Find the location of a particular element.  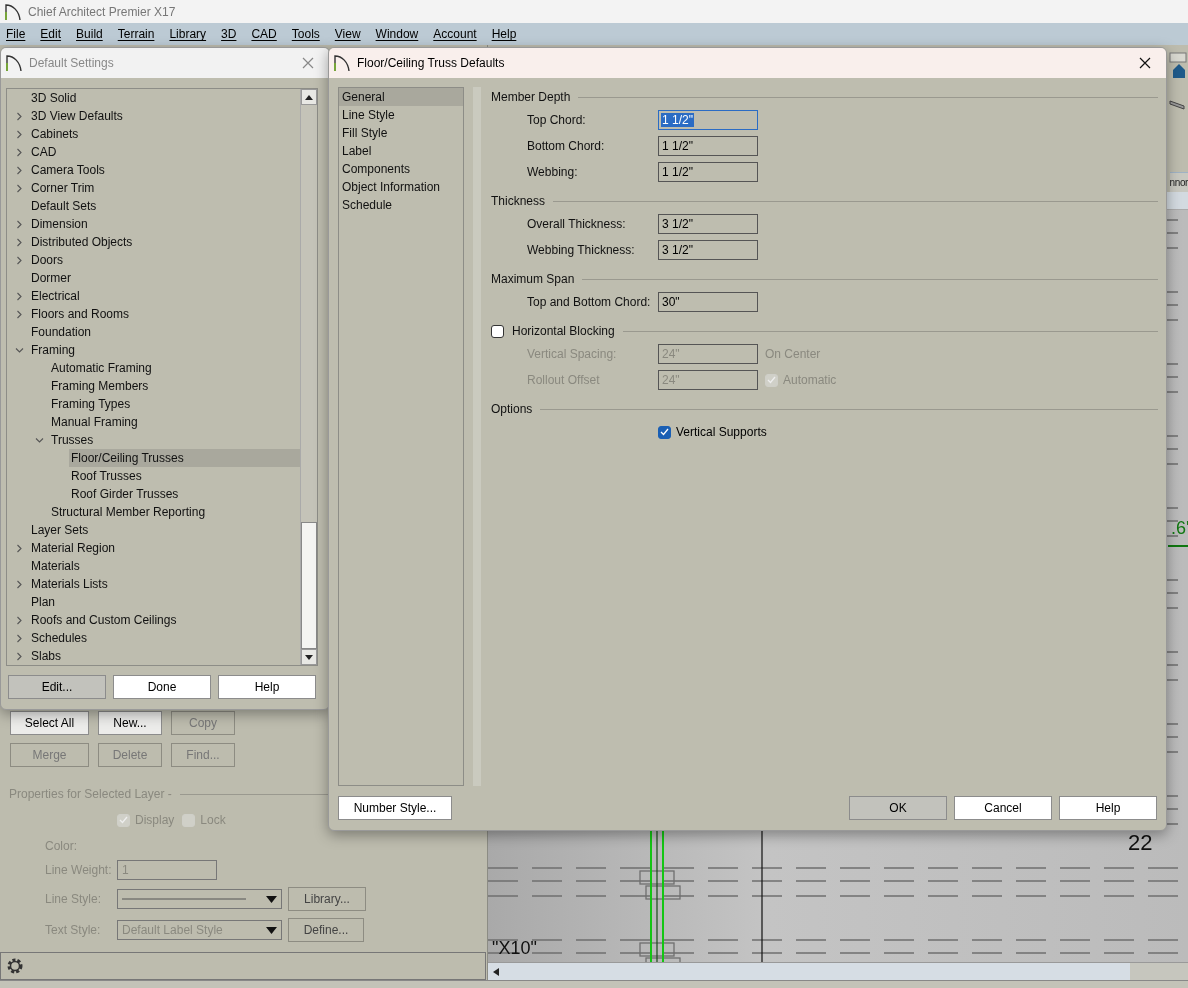

nav-item: General is located at coordinates (401, 97).